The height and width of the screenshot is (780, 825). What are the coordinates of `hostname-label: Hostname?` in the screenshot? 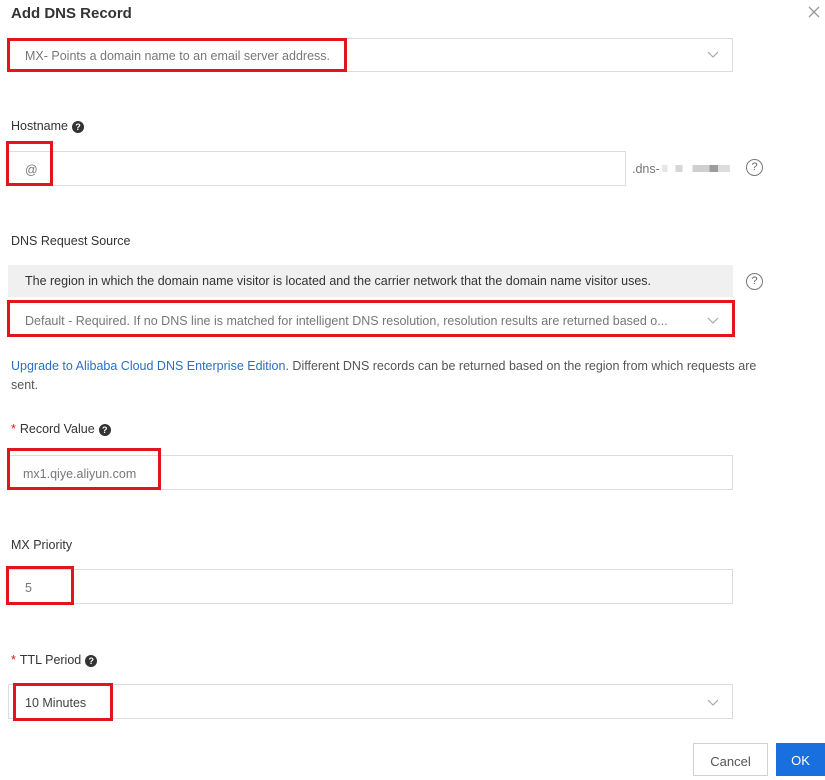 It's located at (47, 126).